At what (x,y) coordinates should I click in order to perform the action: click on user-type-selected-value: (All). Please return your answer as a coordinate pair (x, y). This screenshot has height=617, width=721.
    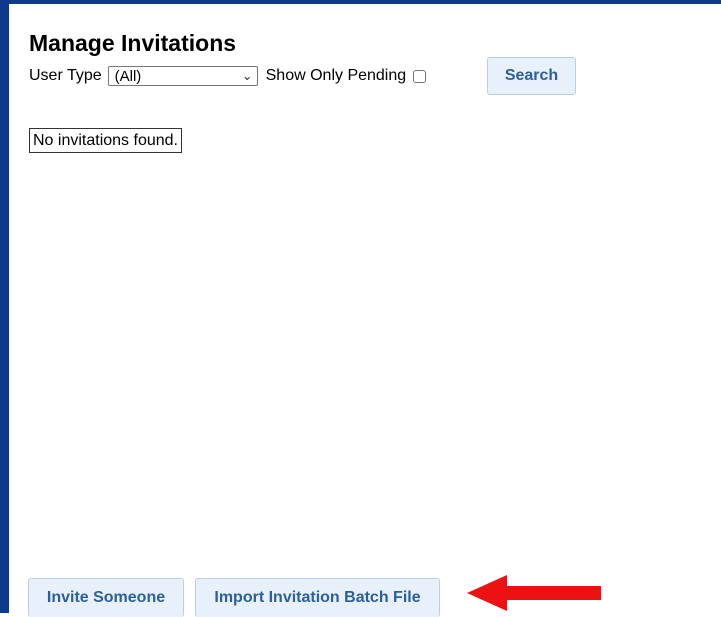
    Looking at the image, I should click on (128, 76).